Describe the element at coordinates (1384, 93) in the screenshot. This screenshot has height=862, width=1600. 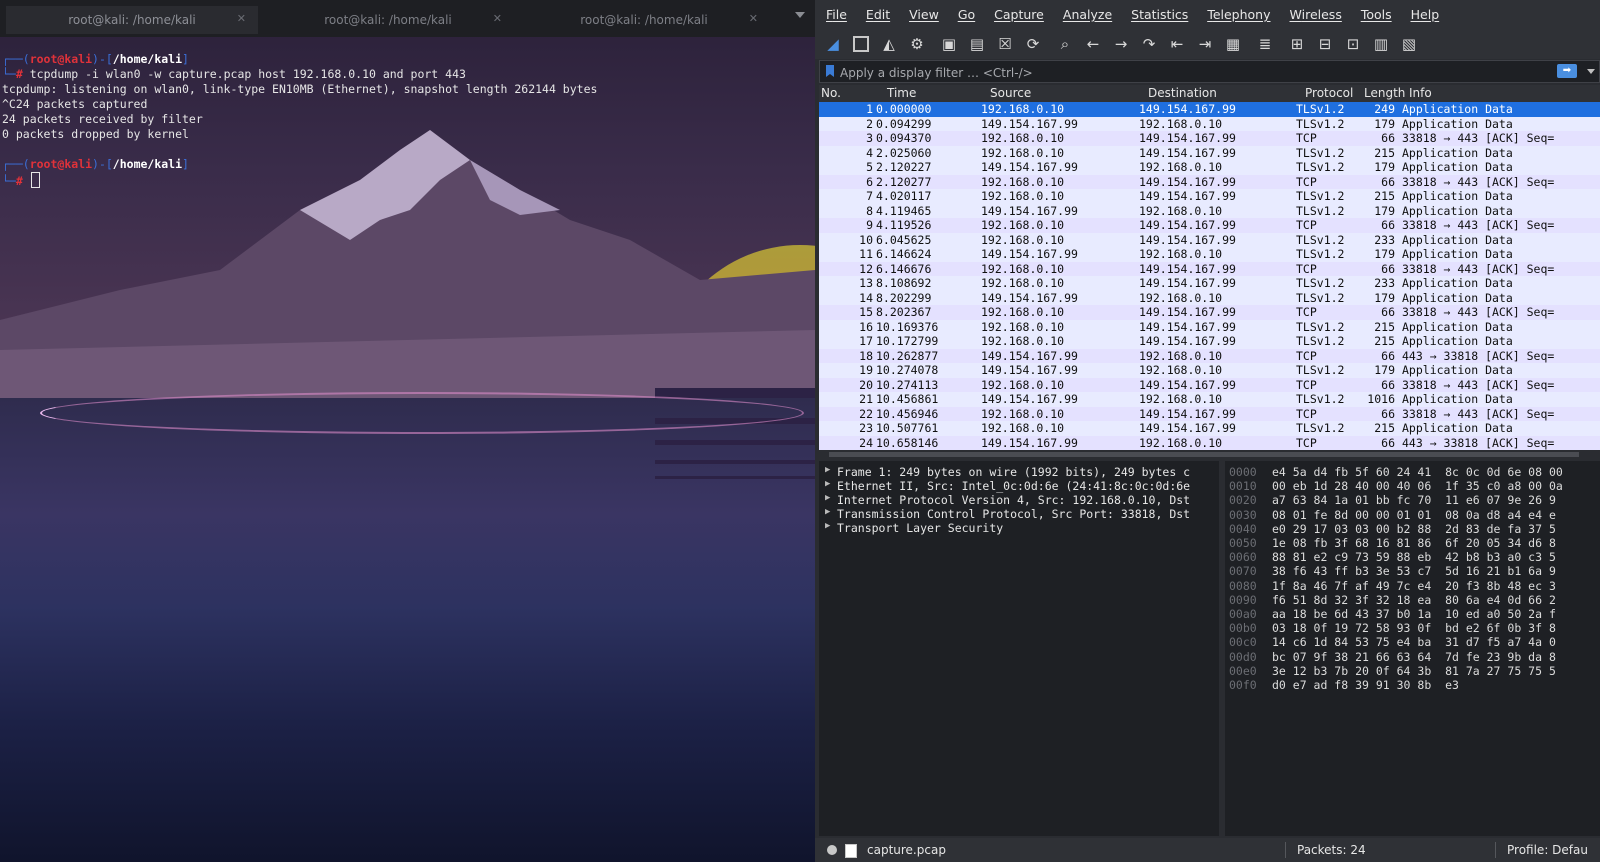
I see `column-header-length: Length` at that location.